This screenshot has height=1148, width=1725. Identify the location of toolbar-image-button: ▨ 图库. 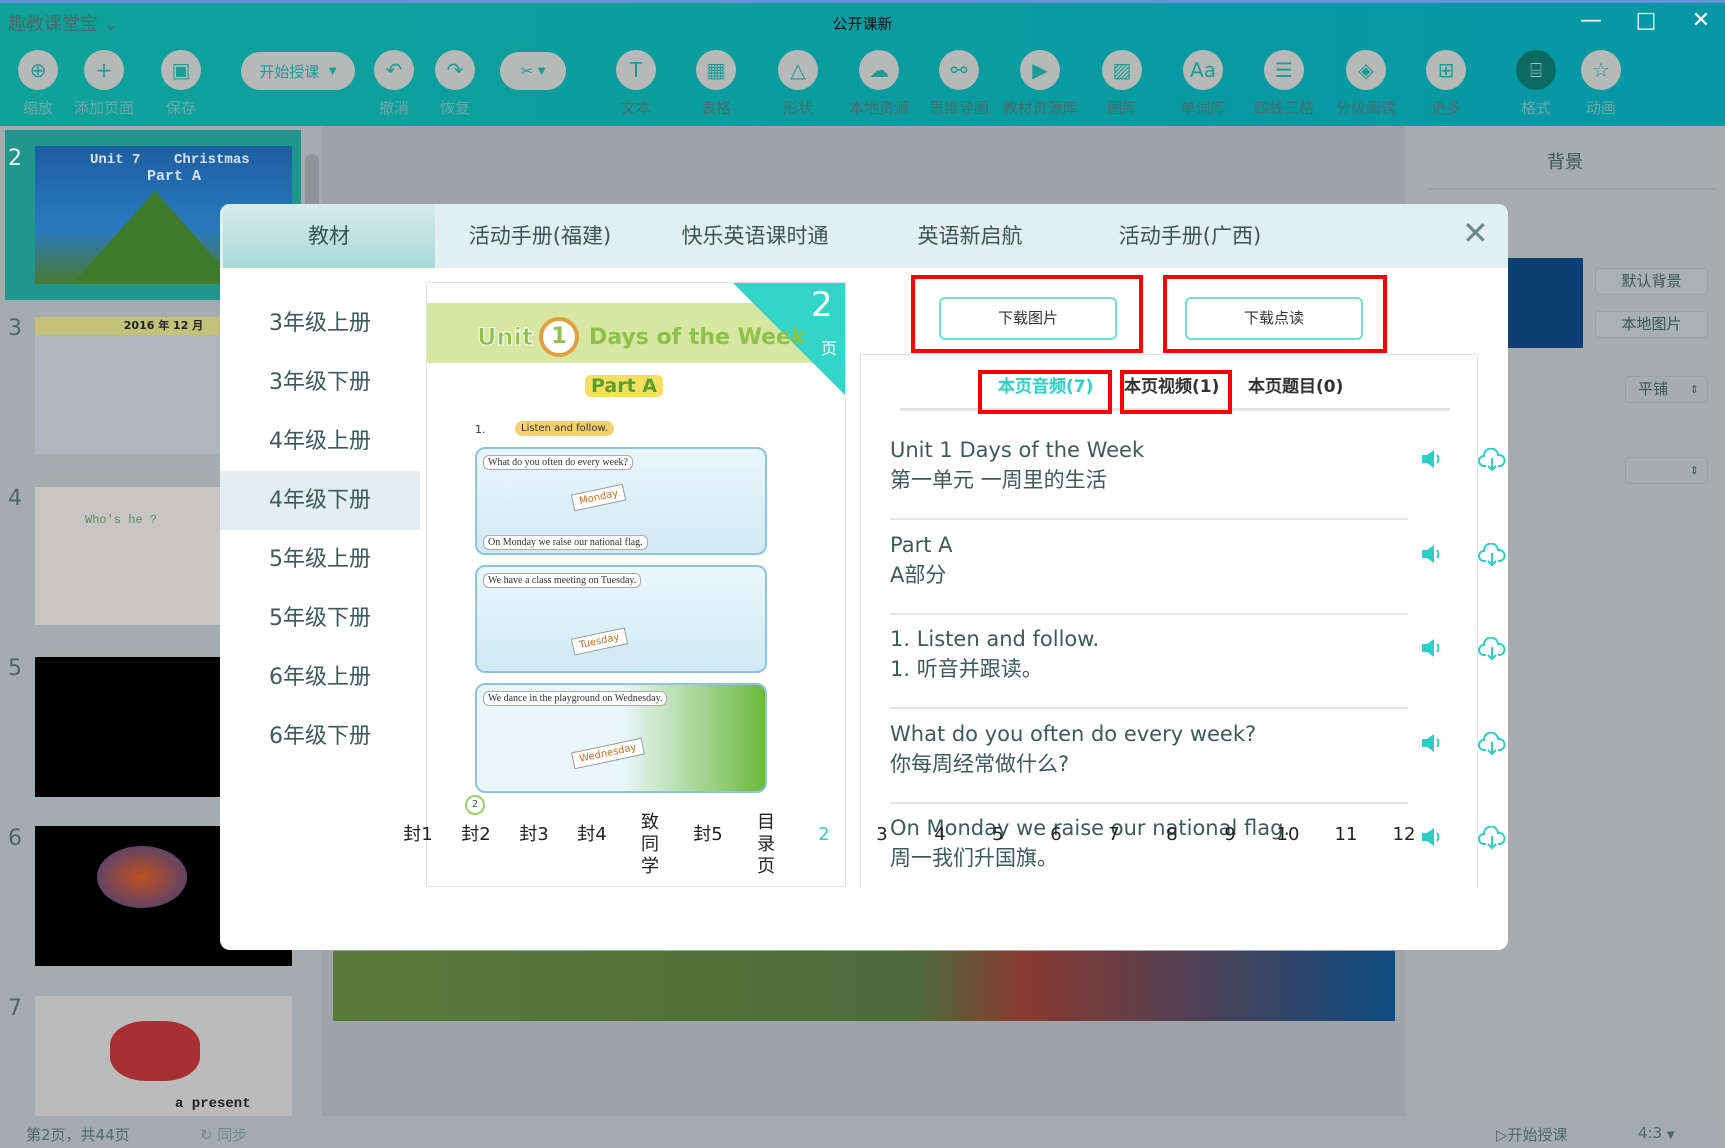
(1122, 84).